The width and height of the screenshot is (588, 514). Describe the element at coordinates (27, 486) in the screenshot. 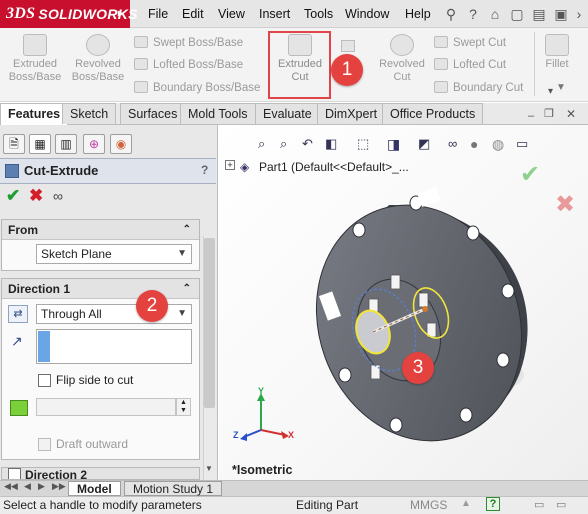

I see `prev-tab-icon: ◀` at that location.